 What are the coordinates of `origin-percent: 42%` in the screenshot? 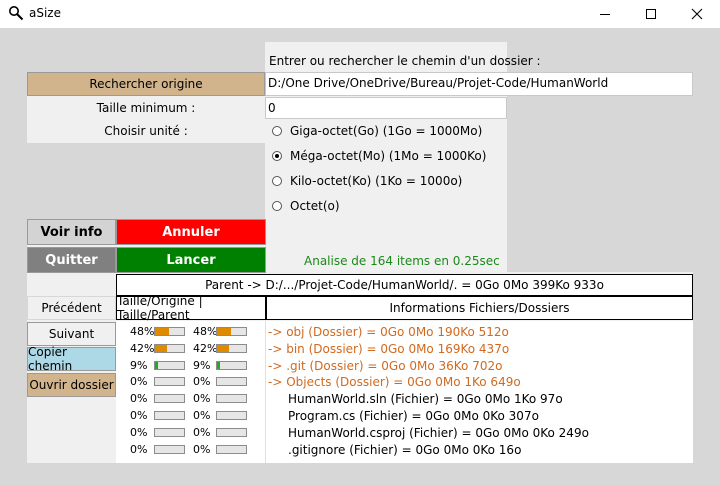 It's located at (142, 348).